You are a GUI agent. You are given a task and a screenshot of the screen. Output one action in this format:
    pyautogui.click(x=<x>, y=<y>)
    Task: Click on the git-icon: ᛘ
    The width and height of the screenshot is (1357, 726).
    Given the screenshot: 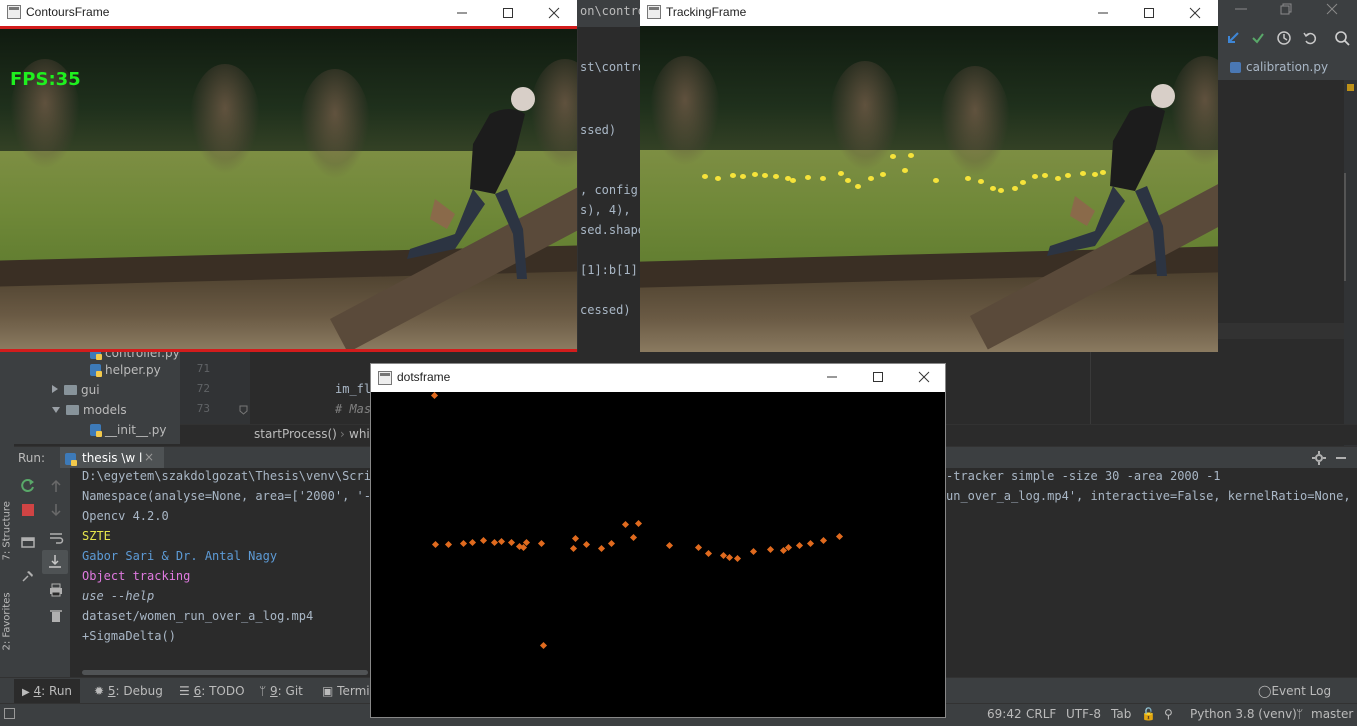 What is the action you would take?
    pyautogui.click(x=263, y=691)
    